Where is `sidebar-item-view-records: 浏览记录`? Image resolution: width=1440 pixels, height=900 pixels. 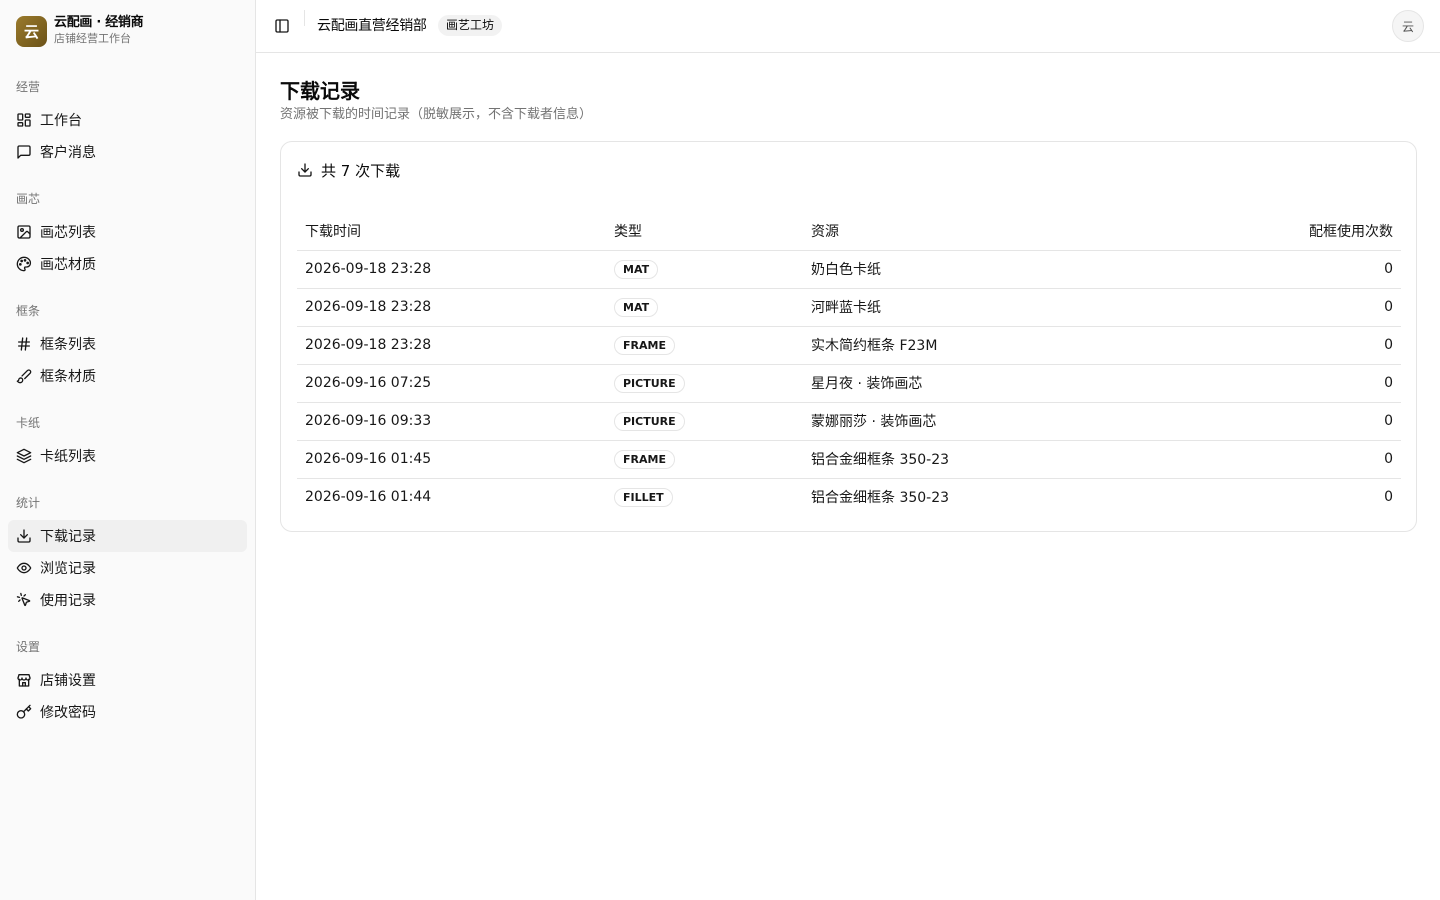
sidebar-item-view-records: 浏览记录 is located at coordinates (127, 568).